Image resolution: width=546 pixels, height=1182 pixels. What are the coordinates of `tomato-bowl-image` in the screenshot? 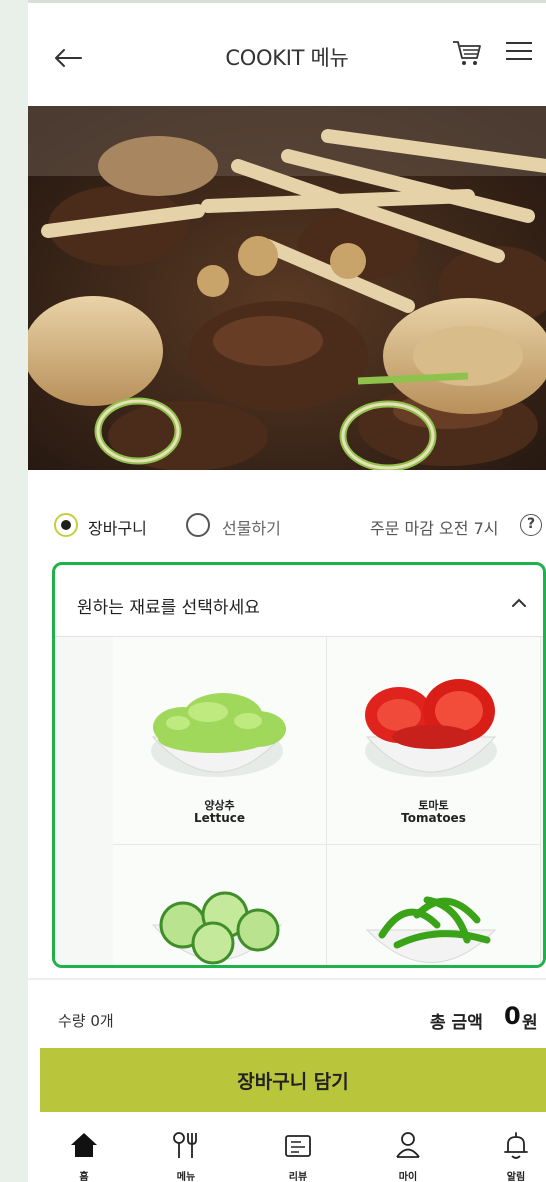 It's located at (431, 728).